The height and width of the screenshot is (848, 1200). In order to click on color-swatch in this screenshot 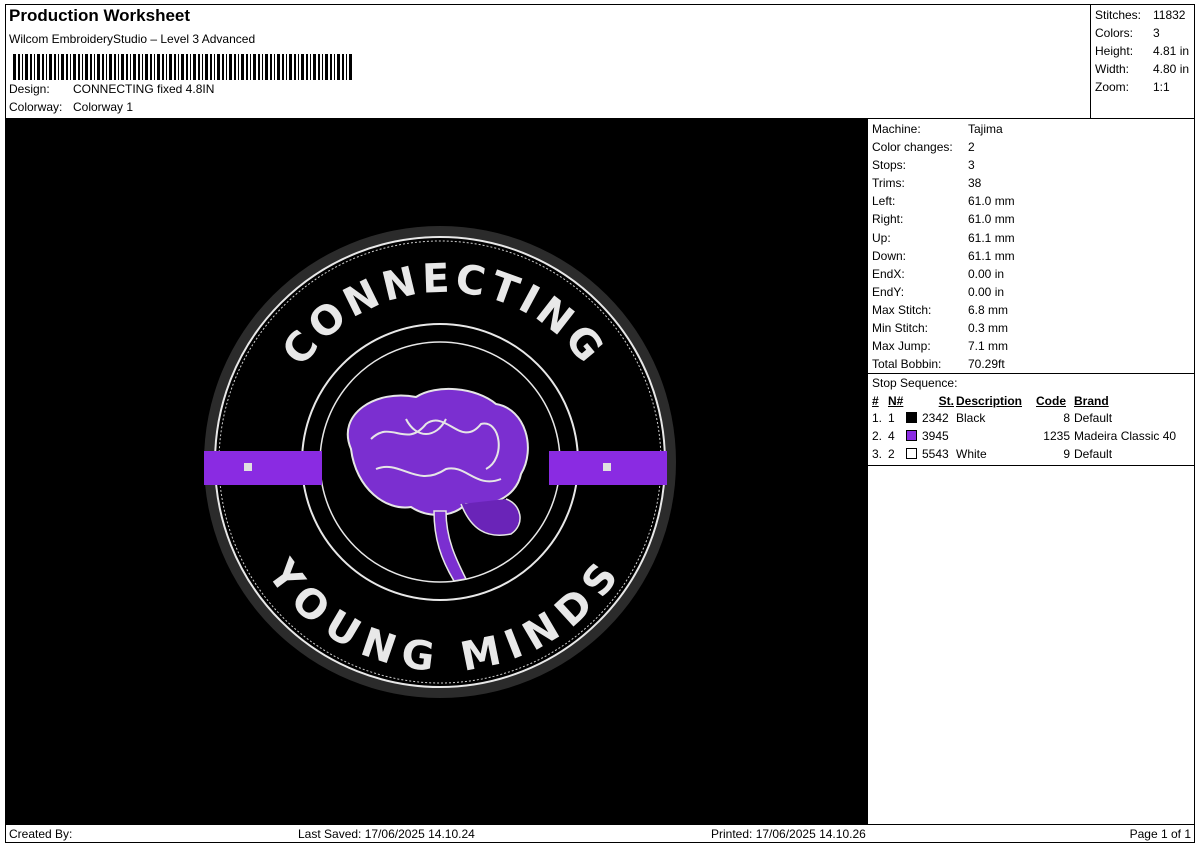, I will do `click(914, 436)`.